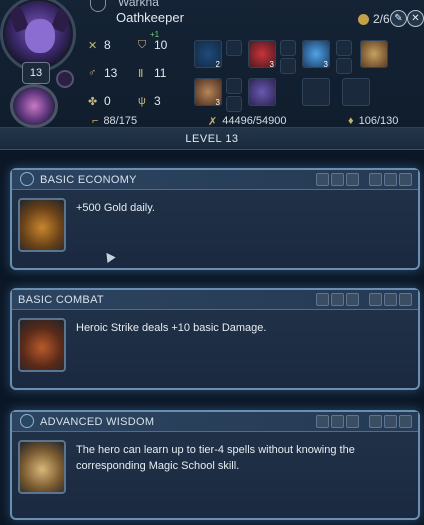 This screenshot has height=525, width=424. Describe the element at coordinates (373, 121) in the screenshot. I see `mana-points: ♦ 106/130` at that location.